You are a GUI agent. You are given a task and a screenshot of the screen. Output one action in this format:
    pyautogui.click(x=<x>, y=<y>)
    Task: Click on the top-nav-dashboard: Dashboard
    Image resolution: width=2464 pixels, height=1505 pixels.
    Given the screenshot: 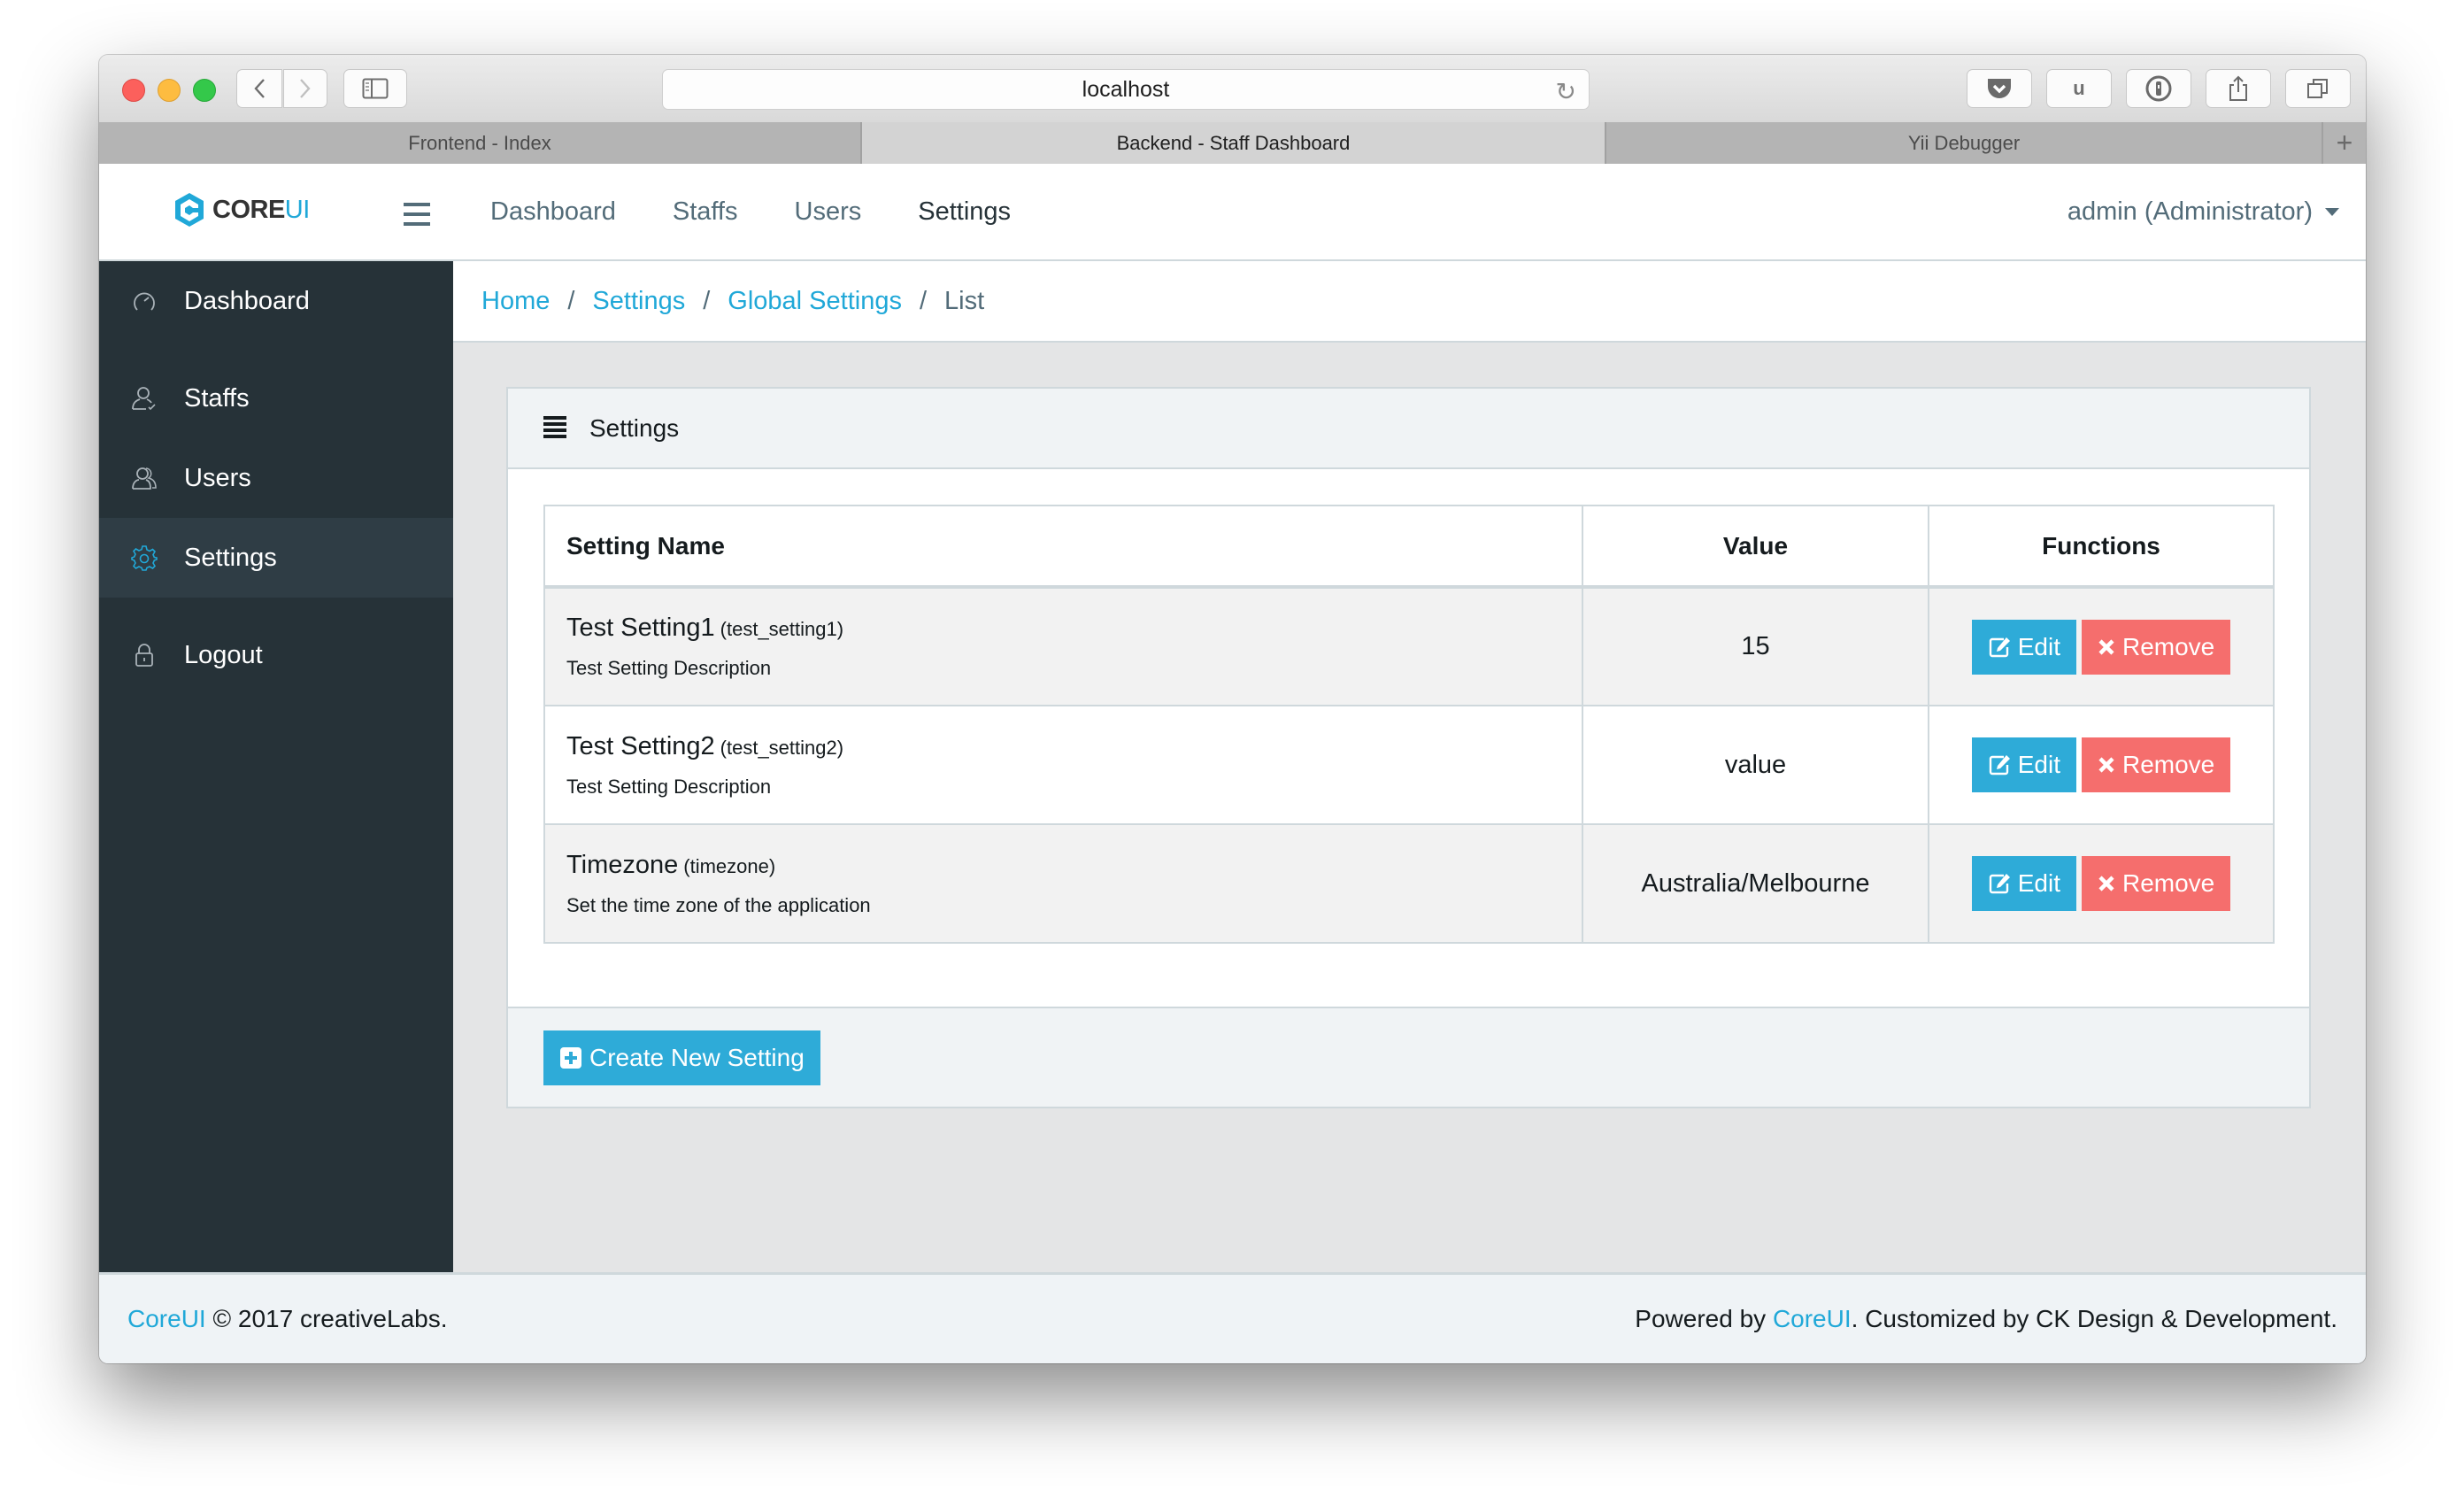 What is the action you would take?
    pyautogui.click(x=553, y=212)
    